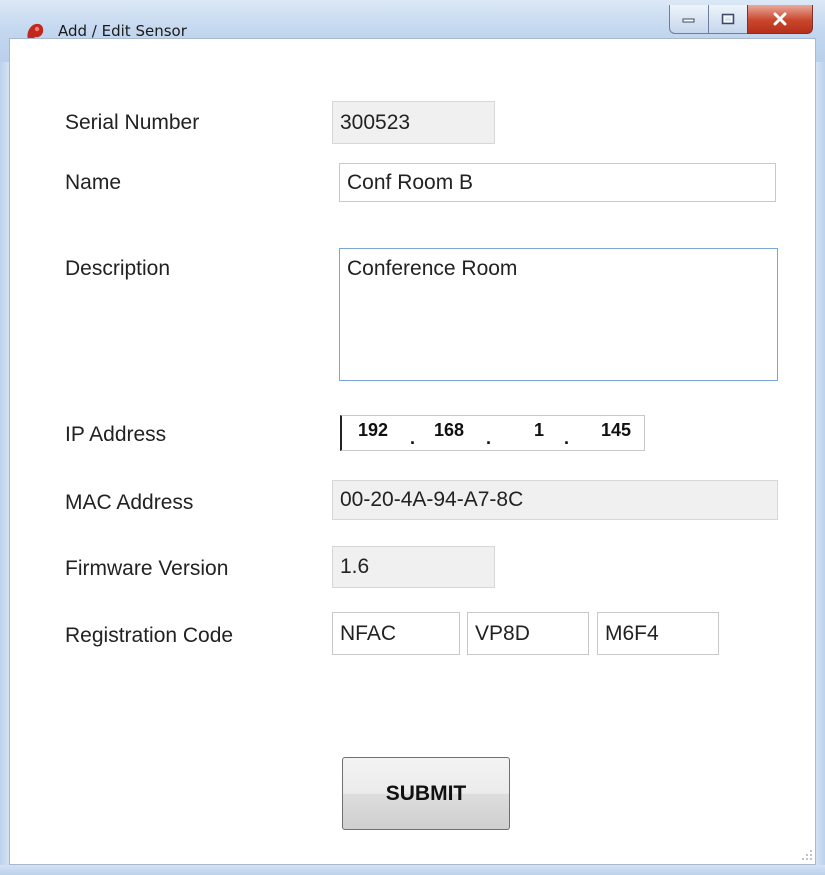 This screenshot has height=875, width=825. Describe the element at coordinates (93, 182) in the screenshot. I see `name-label: Name` at that location.